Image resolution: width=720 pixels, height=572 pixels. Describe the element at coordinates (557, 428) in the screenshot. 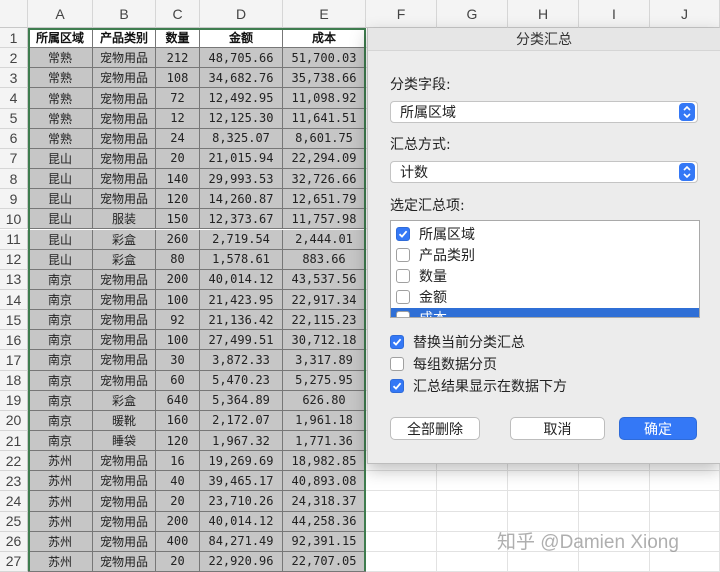

I see `cancel-button: 取消` at that location.